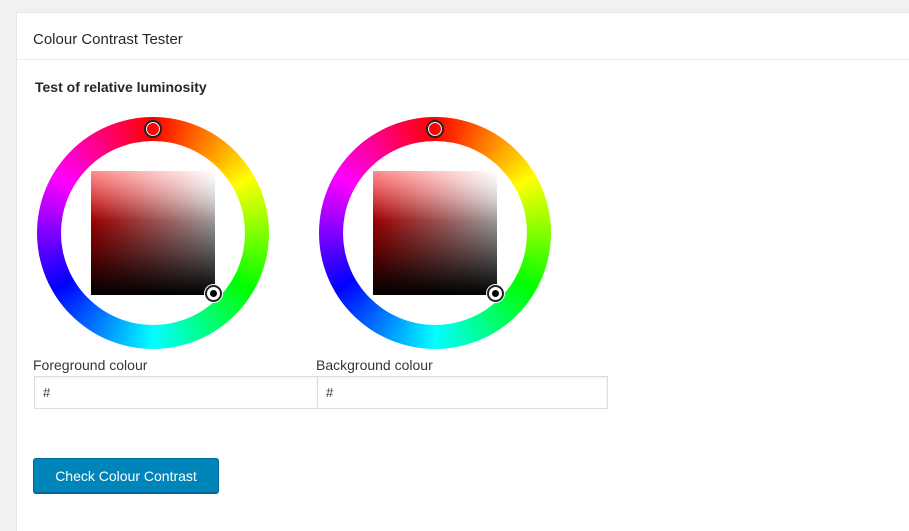  Describe the element at coordinates (176, 392) in the screenshot. I see `foreground-colour-input` at that location.